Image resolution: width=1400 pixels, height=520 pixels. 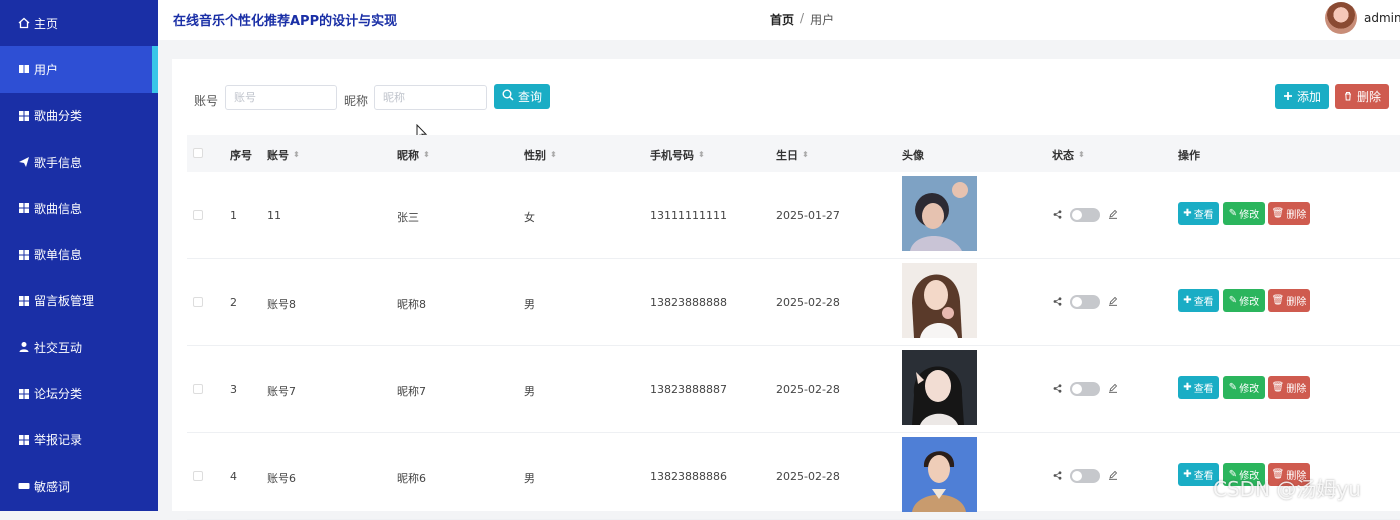 I want to click on table-header: 序号 账号 ⬍ 昵称 ⬍ 性别 ⬍ 手机号码 ⬍ 生日 ⬍ 头像 状态 ⬍ 操作, so click(x=793, y=153).